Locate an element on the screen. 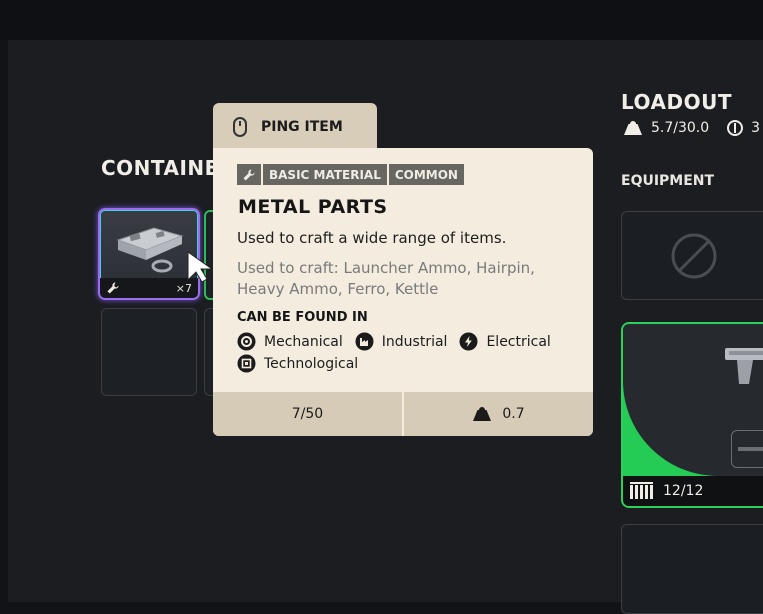  stack-size-value: 7/50 is located at coordinates (307, 414).